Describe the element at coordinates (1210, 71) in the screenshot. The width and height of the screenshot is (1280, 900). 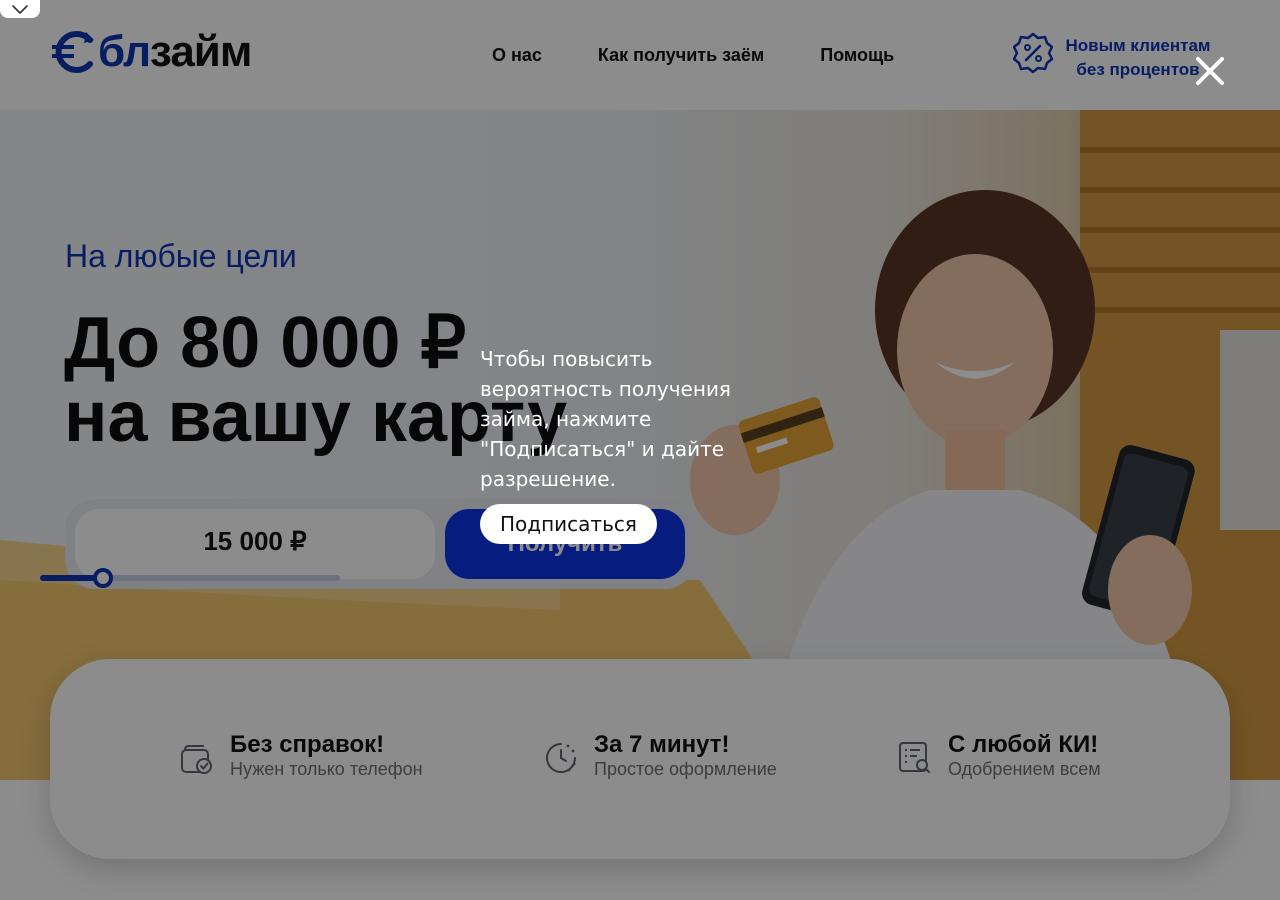
I see `close-icon` at that location.